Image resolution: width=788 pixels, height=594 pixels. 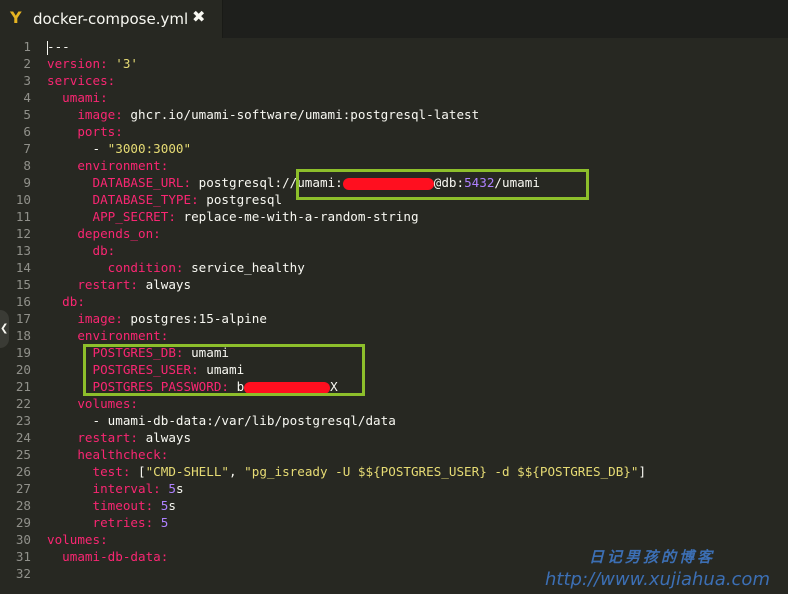 I want to click on line-number: 15, so click(x=23, y=284).